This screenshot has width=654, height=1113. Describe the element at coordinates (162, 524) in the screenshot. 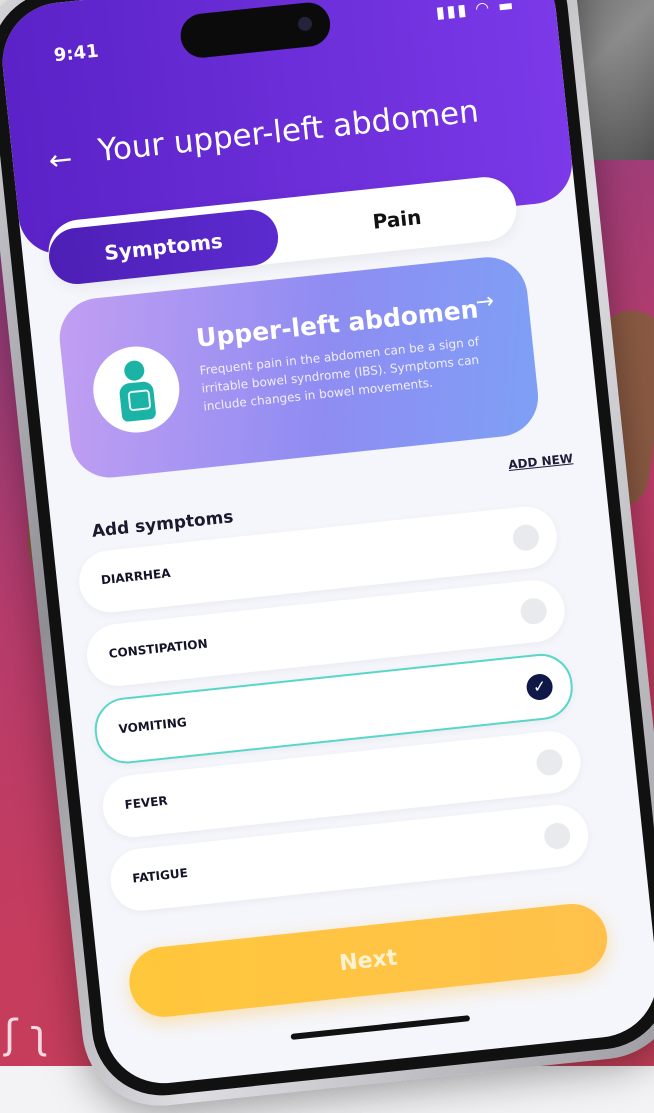

I see `add-symptoms-heading: Add symptoms` at that location.